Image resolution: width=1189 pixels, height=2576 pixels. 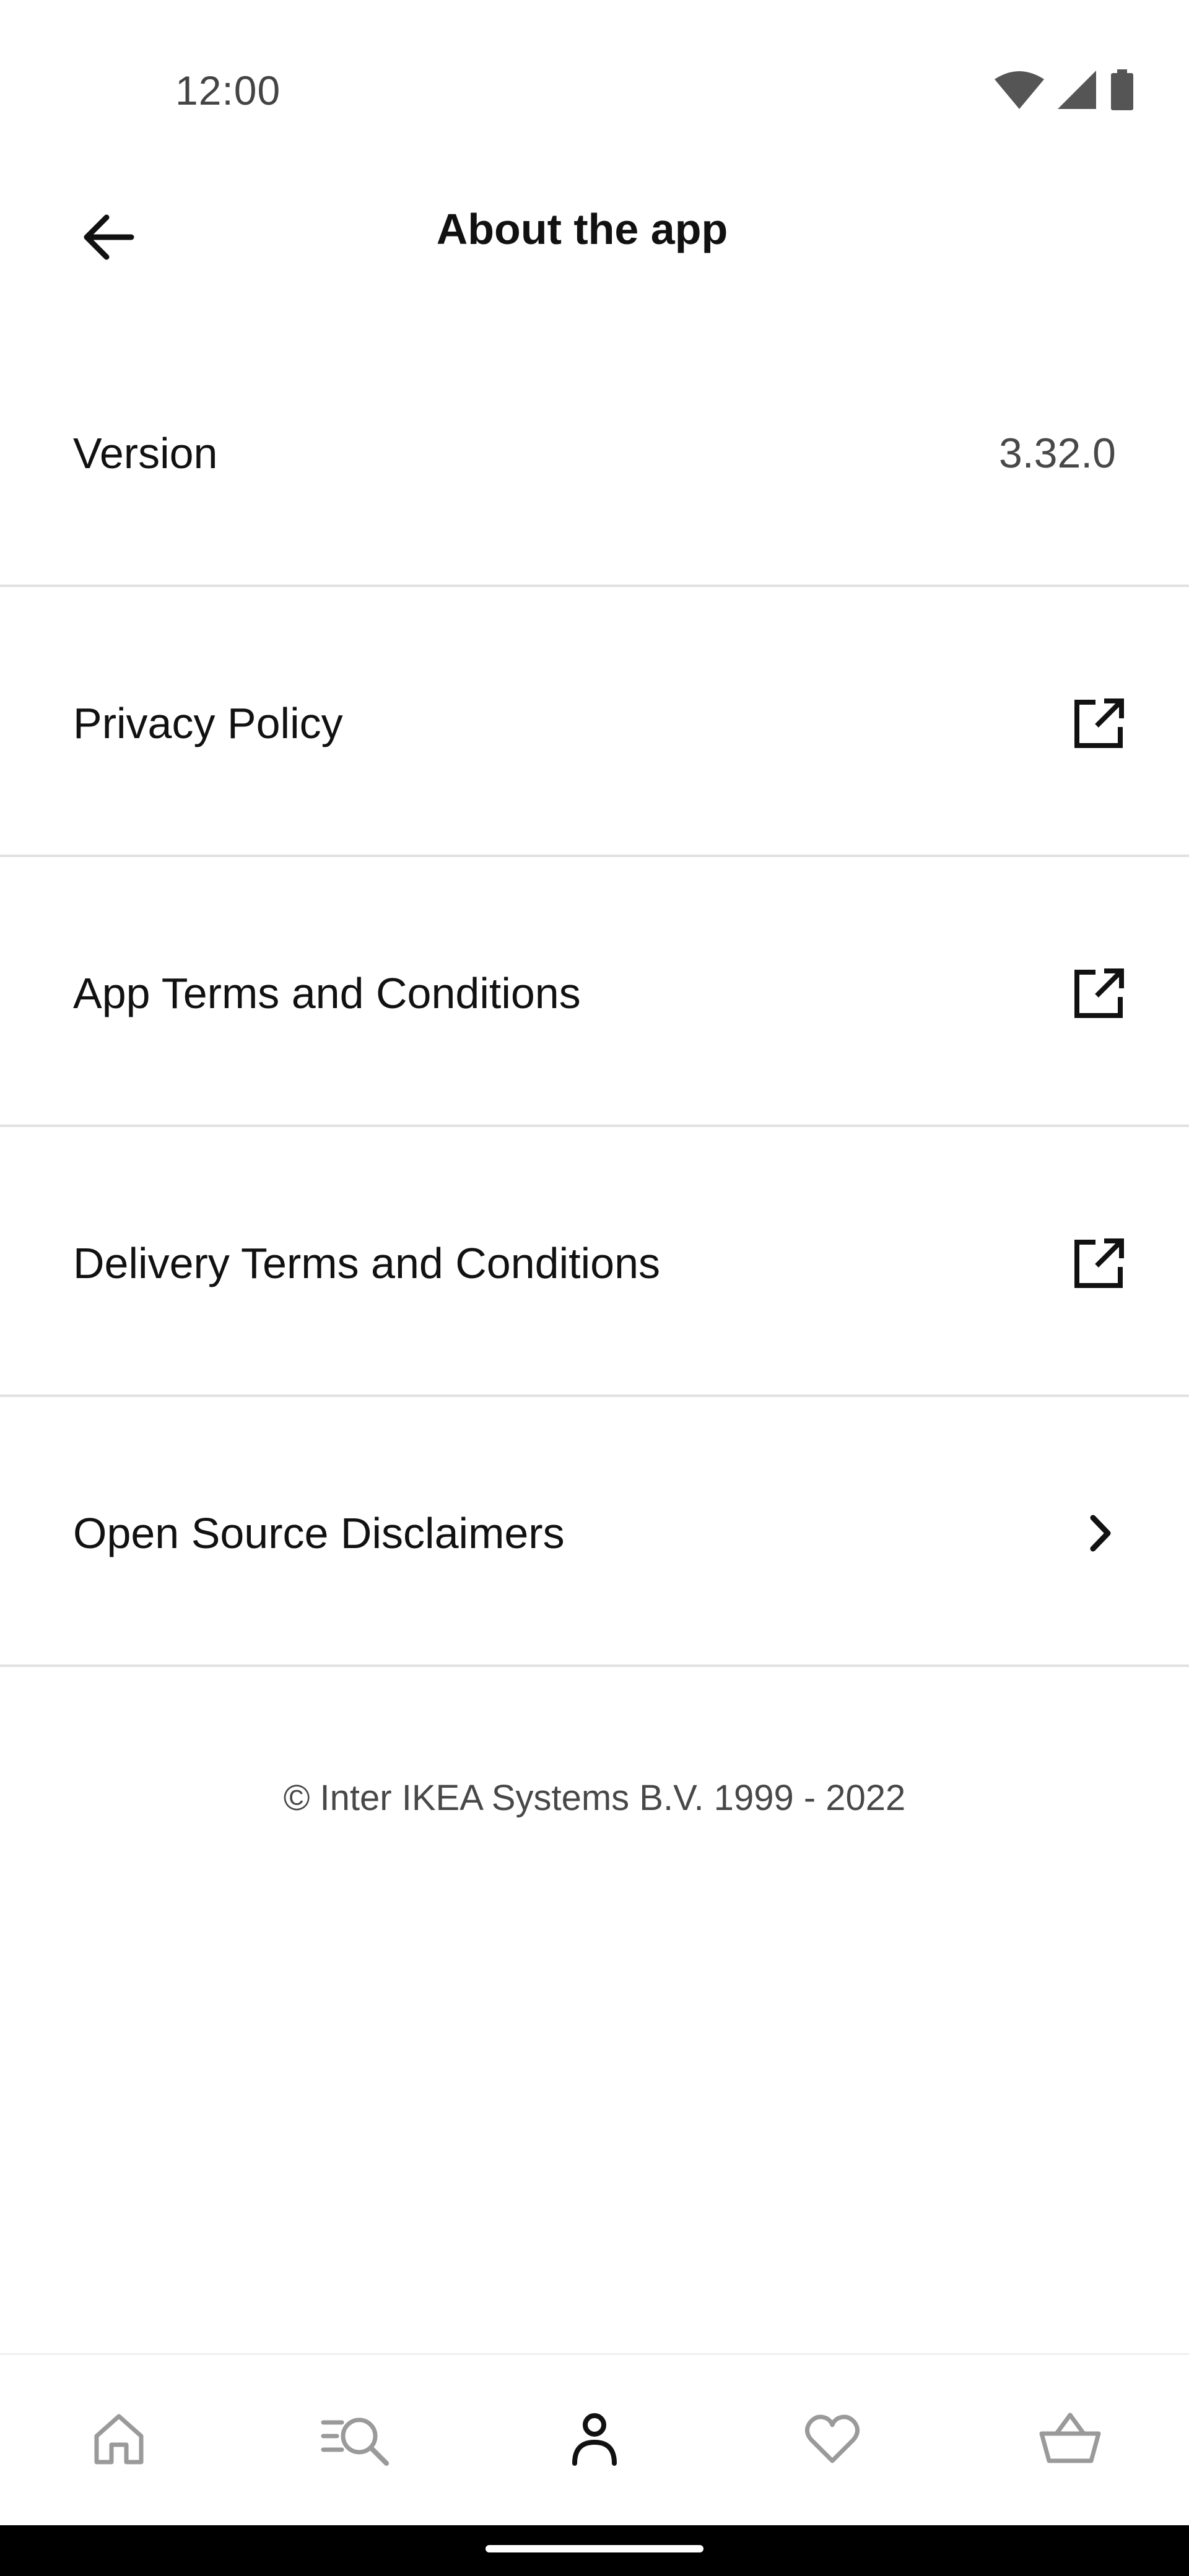 I want to click on home-gesture-handle, so click(x=594, y=2548).